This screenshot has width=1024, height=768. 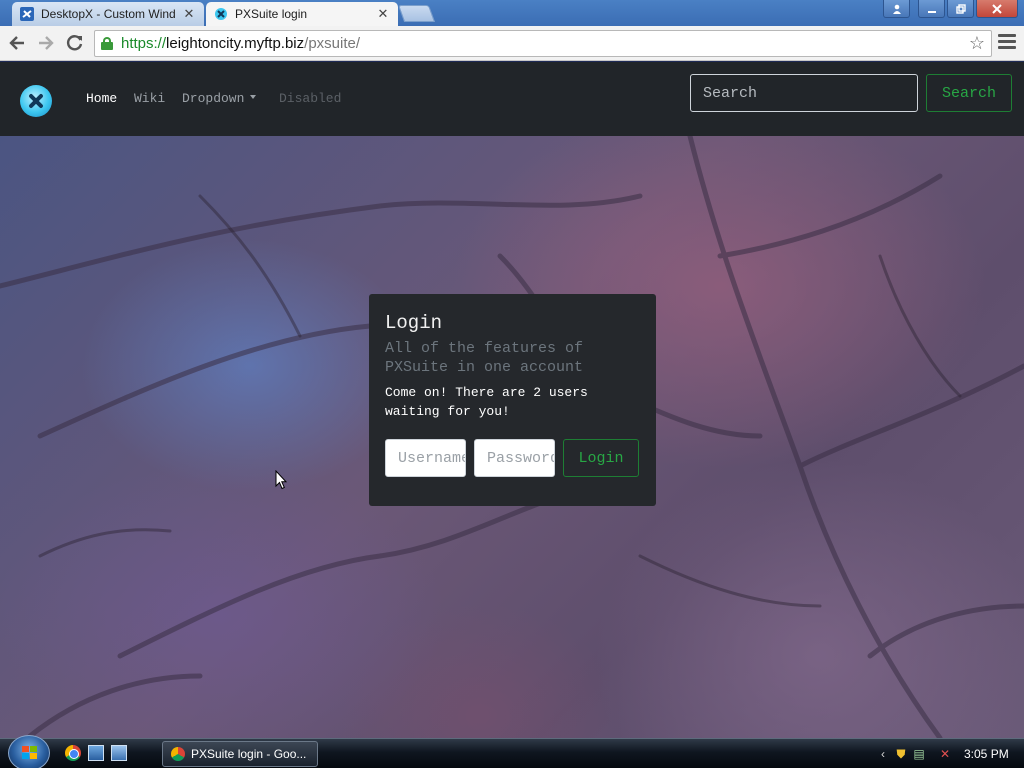 What do you see at coordinates (919, 754) in the screenshot?
I see `network-icon: ▤` at bounding box center [919, 754].